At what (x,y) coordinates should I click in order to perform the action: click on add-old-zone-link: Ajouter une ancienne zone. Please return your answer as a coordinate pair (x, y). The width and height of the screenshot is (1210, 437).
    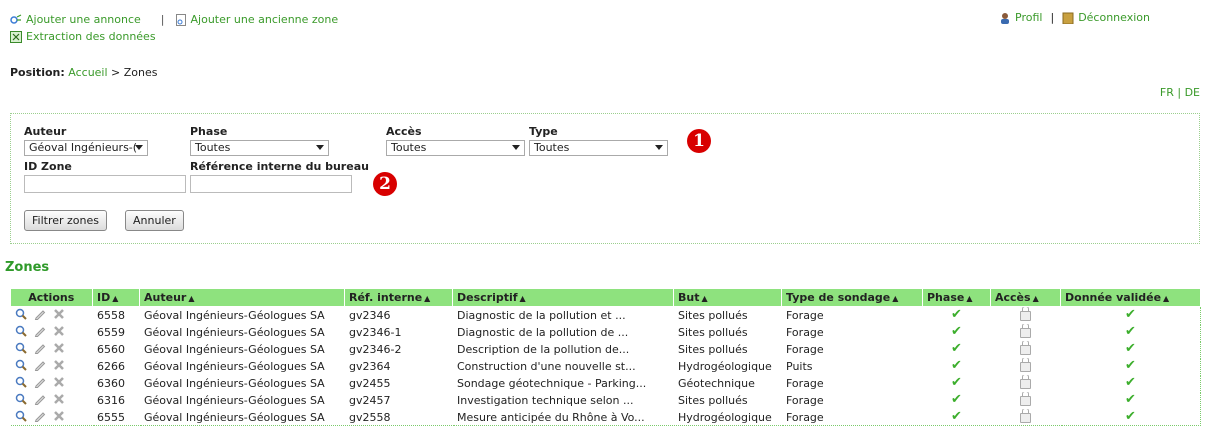
    Looking at the image, I should click on (265, 19).